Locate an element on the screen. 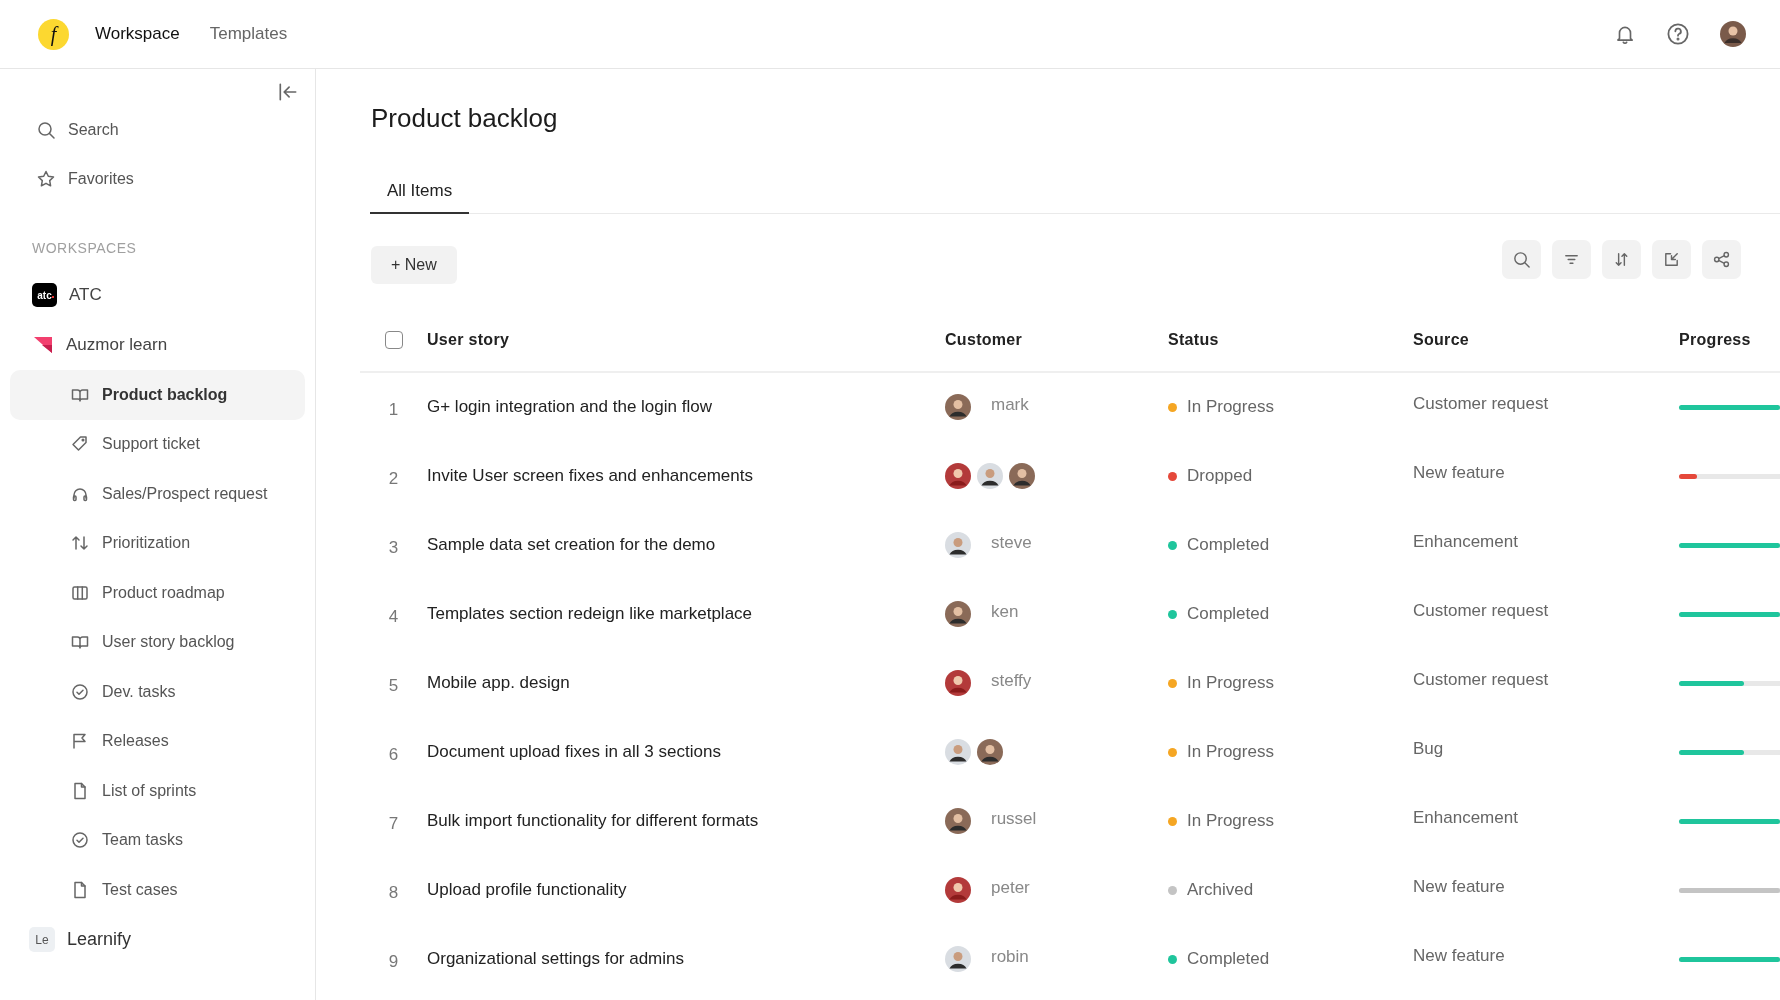 The image size is (1780, 1000). app-logo: f is located at coordinates (53, 34).